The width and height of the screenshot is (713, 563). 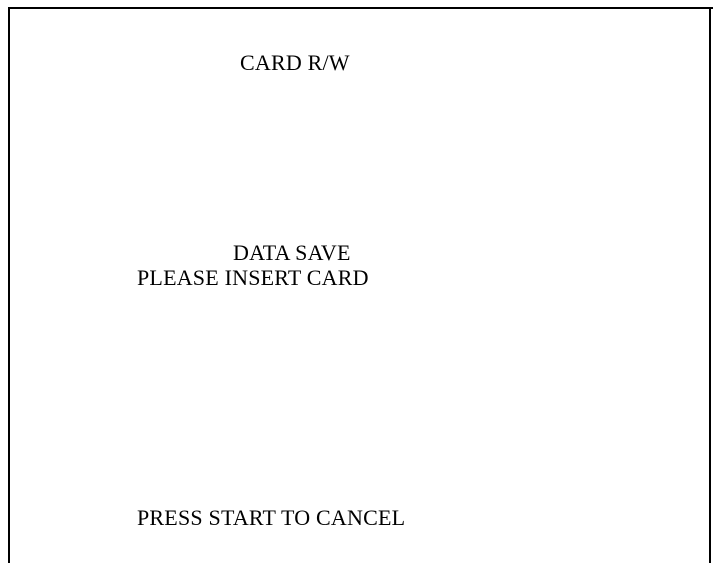 What do you see at coordinates (9, 285) in the screenshot?
I see `frame-left-border` at bounding box center [9, 285].